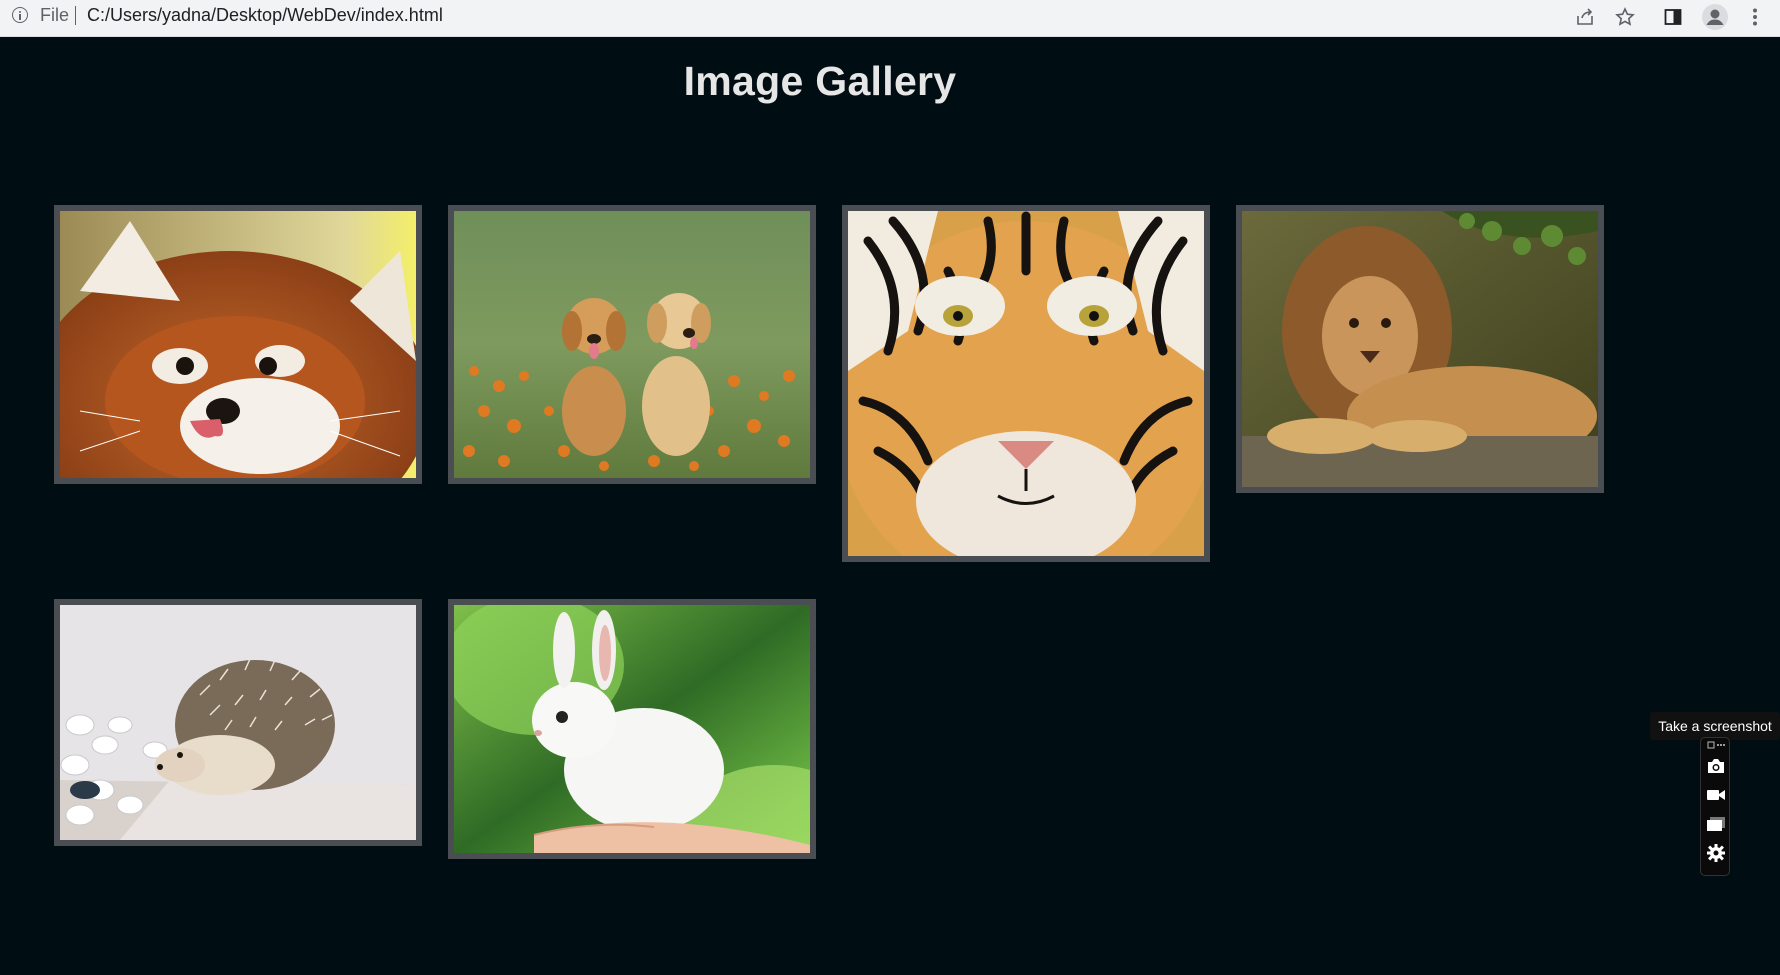 Image resolution: width=1780 pixels, height=975 pixels. I want to click on camera-icon, so click(1716, 766).